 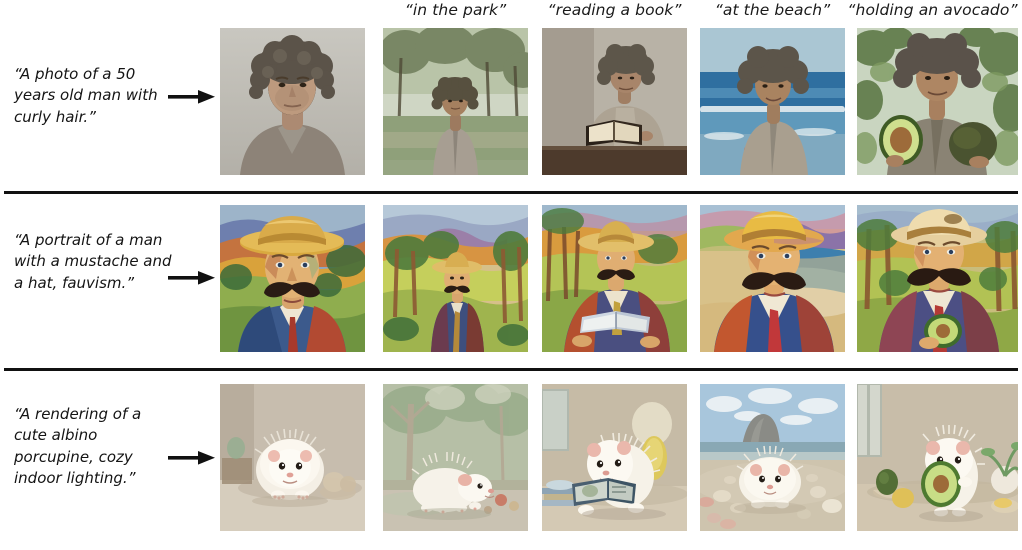 What do you see at coordinates (455, 457) in the screenshot?
I see `cell-r3c2-in-the-park` at bounding box center [455, 457].